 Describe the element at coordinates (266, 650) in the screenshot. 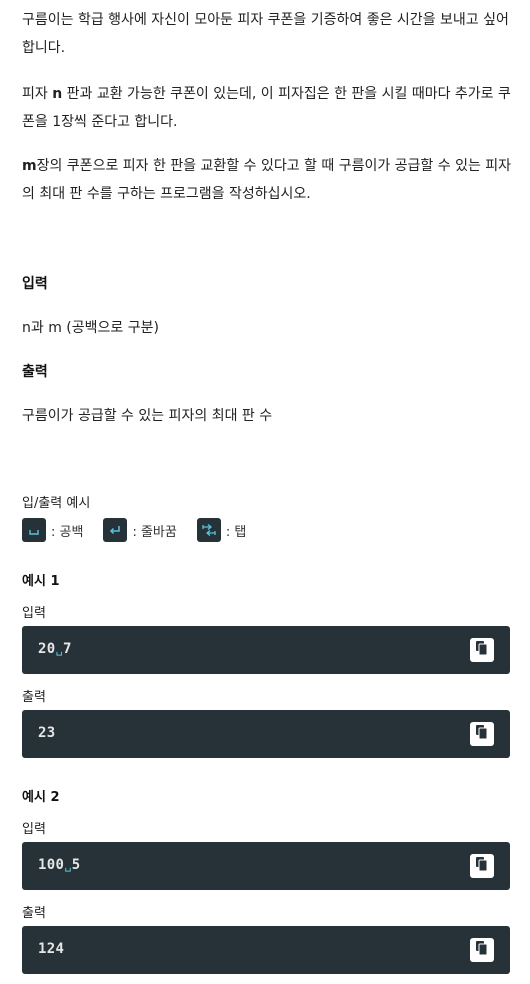

I see `example-input-box: 20␣7` at that location.